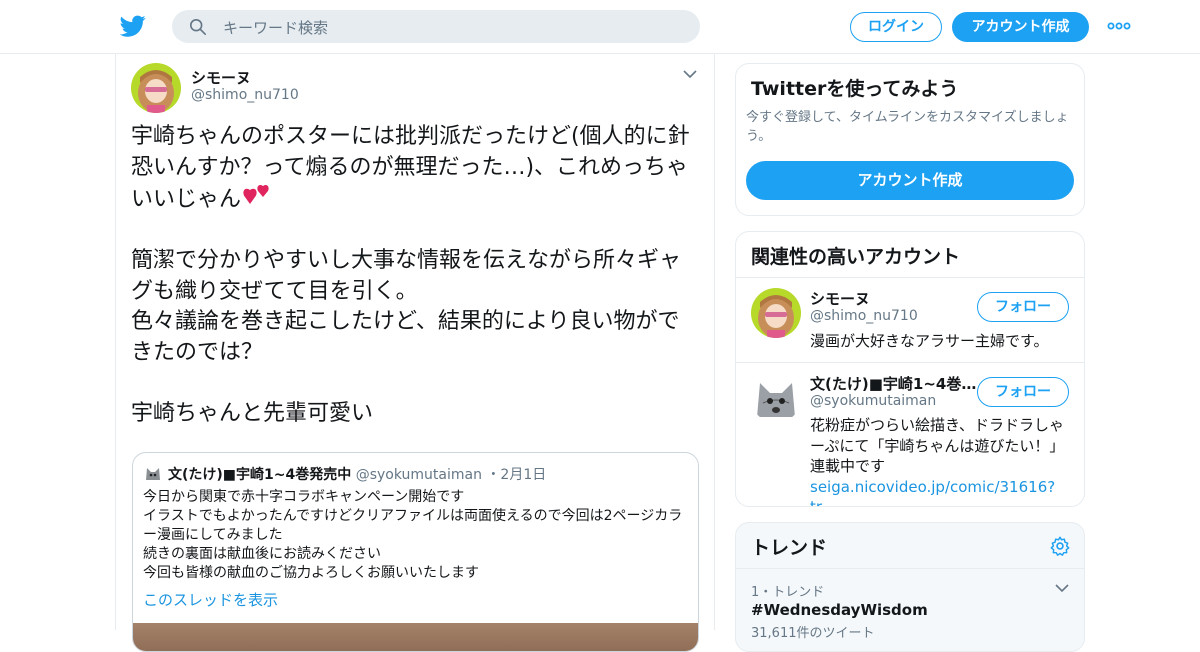 Image resolution: width=1200 pixels, height=652 pixels. Describe the element at coordinates (259, 475) in the screenshot. I see `quoted-author-name: 文(たけ)■宇崎1~4巻発売中` at that location.